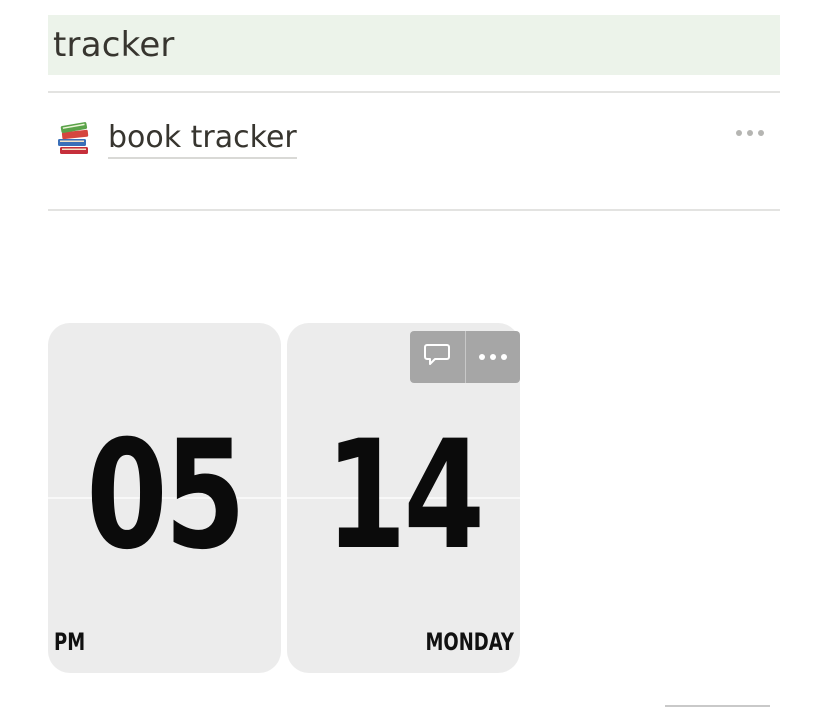  What do you see at coordinates (405, 496) in the screenshot?
I see `clock-day: 14` at bounding box center [405, 496].